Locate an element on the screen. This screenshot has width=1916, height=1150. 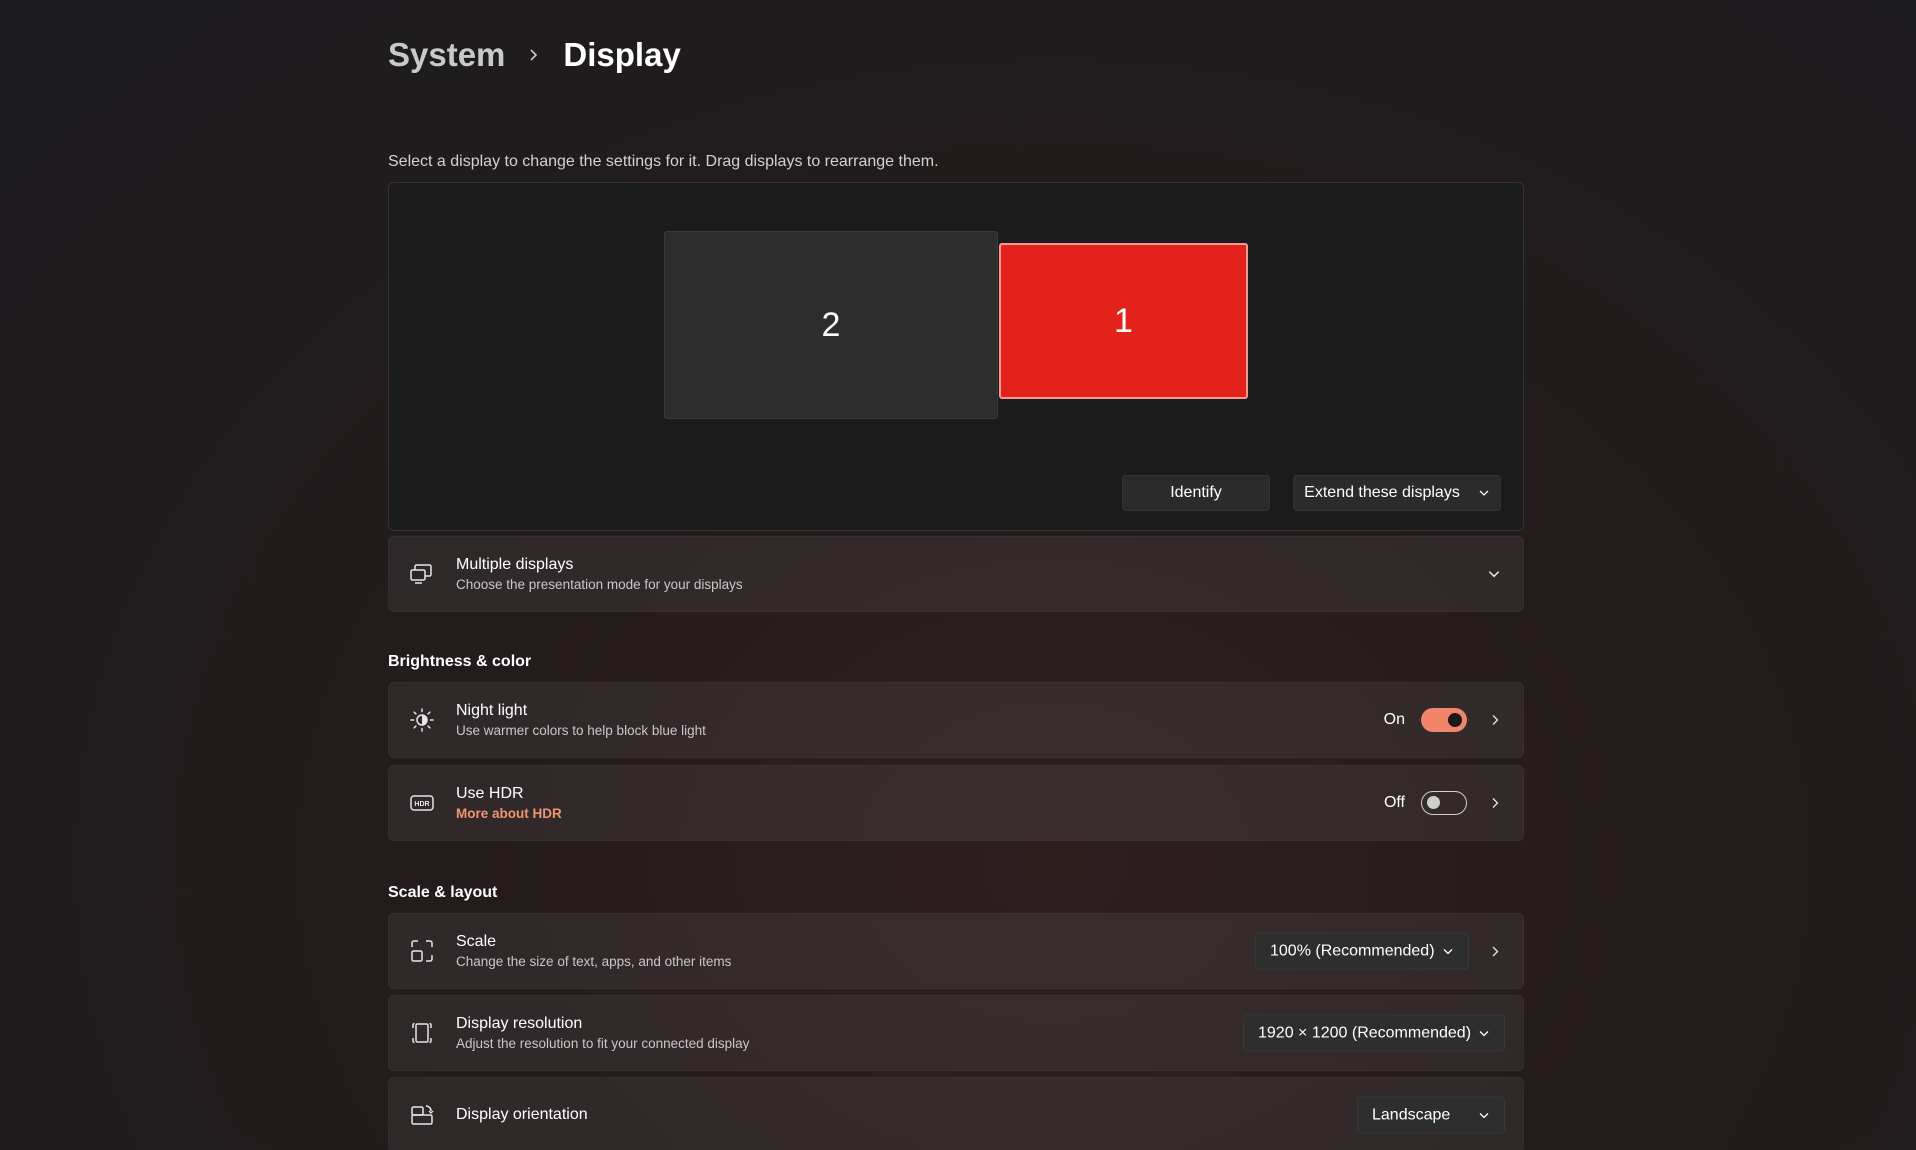
hdr-icon: HDR is located at coordinates (422, 803).